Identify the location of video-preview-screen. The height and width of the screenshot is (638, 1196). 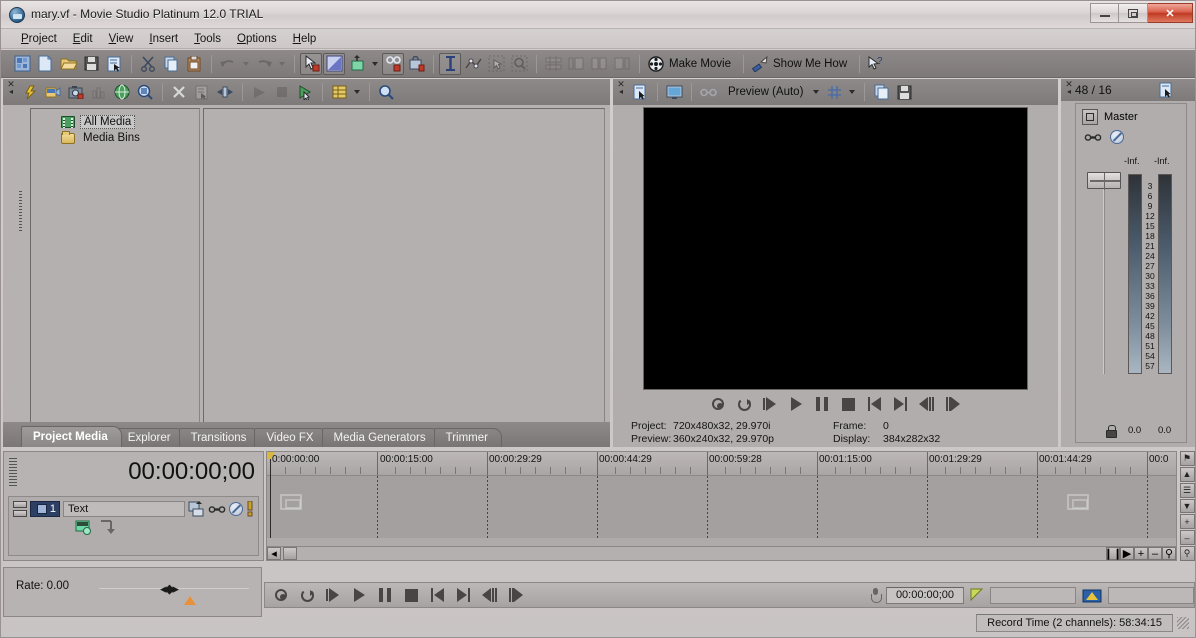
(835, 248).